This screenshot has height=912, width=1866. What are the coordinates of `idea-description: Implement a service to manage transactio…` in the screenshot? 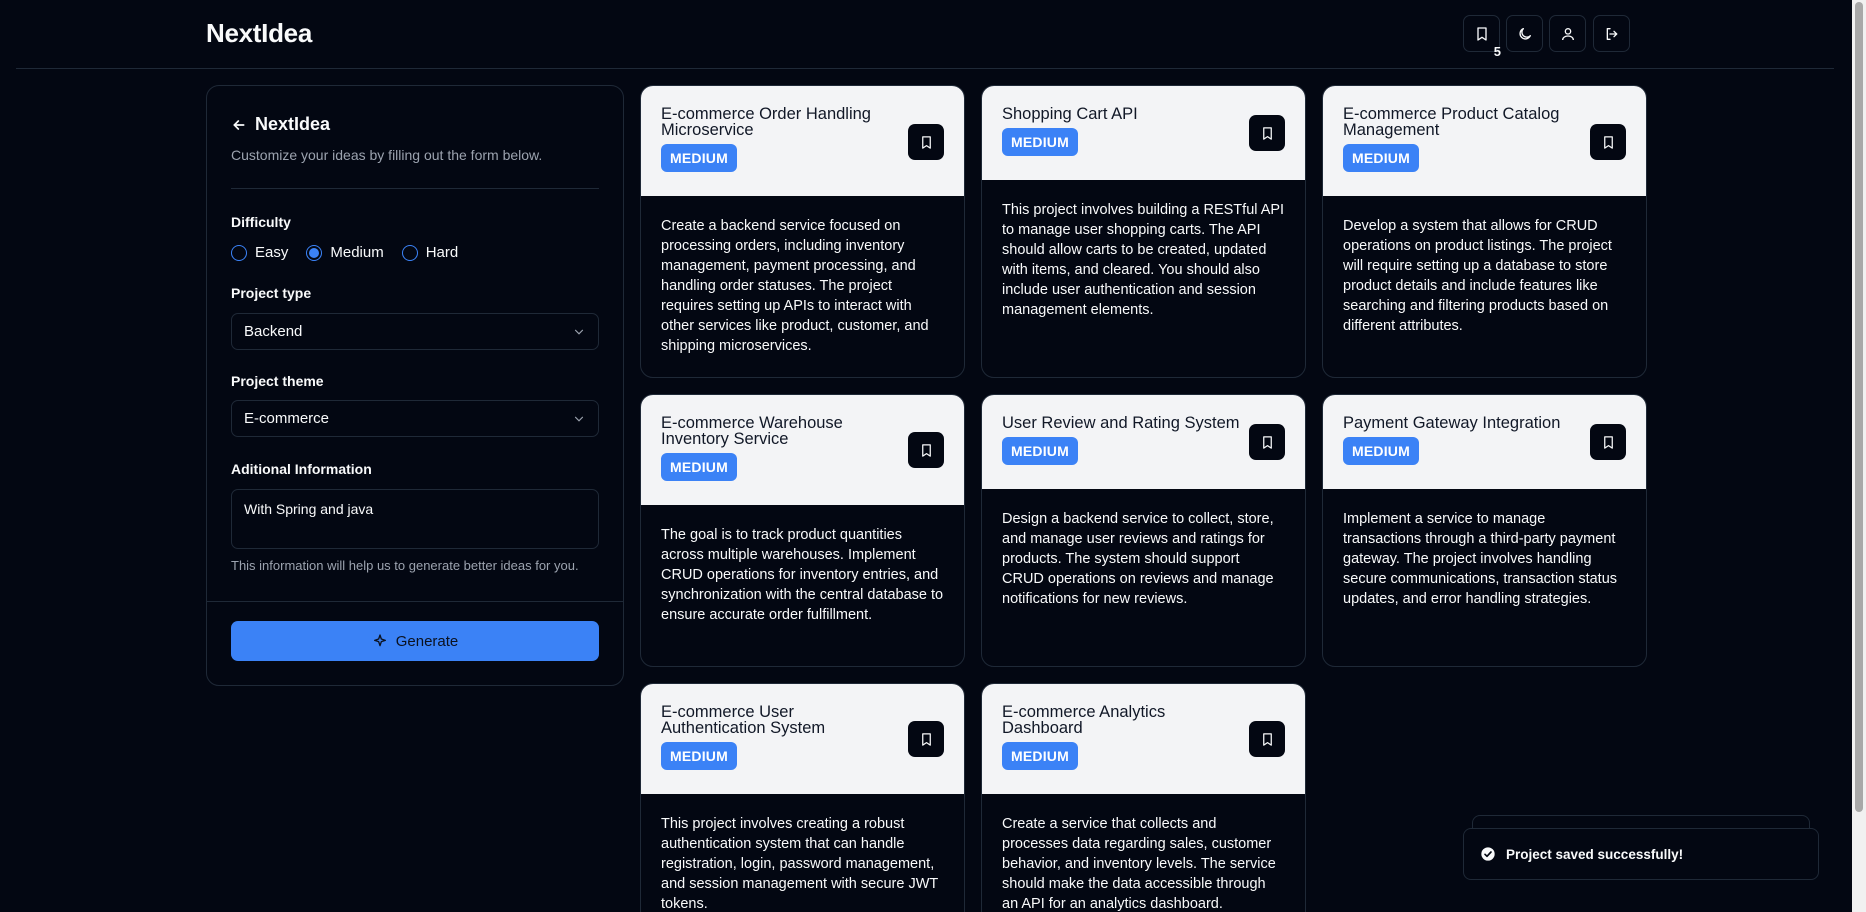 It's located at (1480, 559).